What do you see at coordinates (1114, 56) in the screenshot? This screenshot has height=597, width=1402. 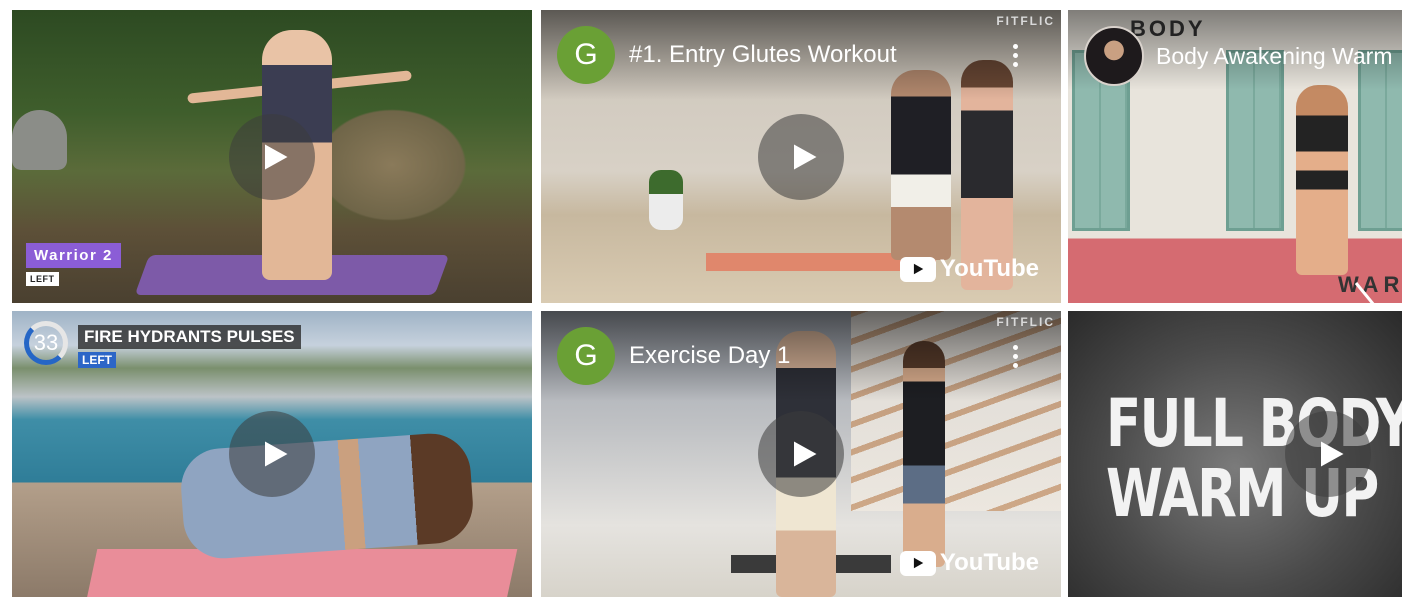 I see `channel-avatar` at bounding box center [1114, 56].